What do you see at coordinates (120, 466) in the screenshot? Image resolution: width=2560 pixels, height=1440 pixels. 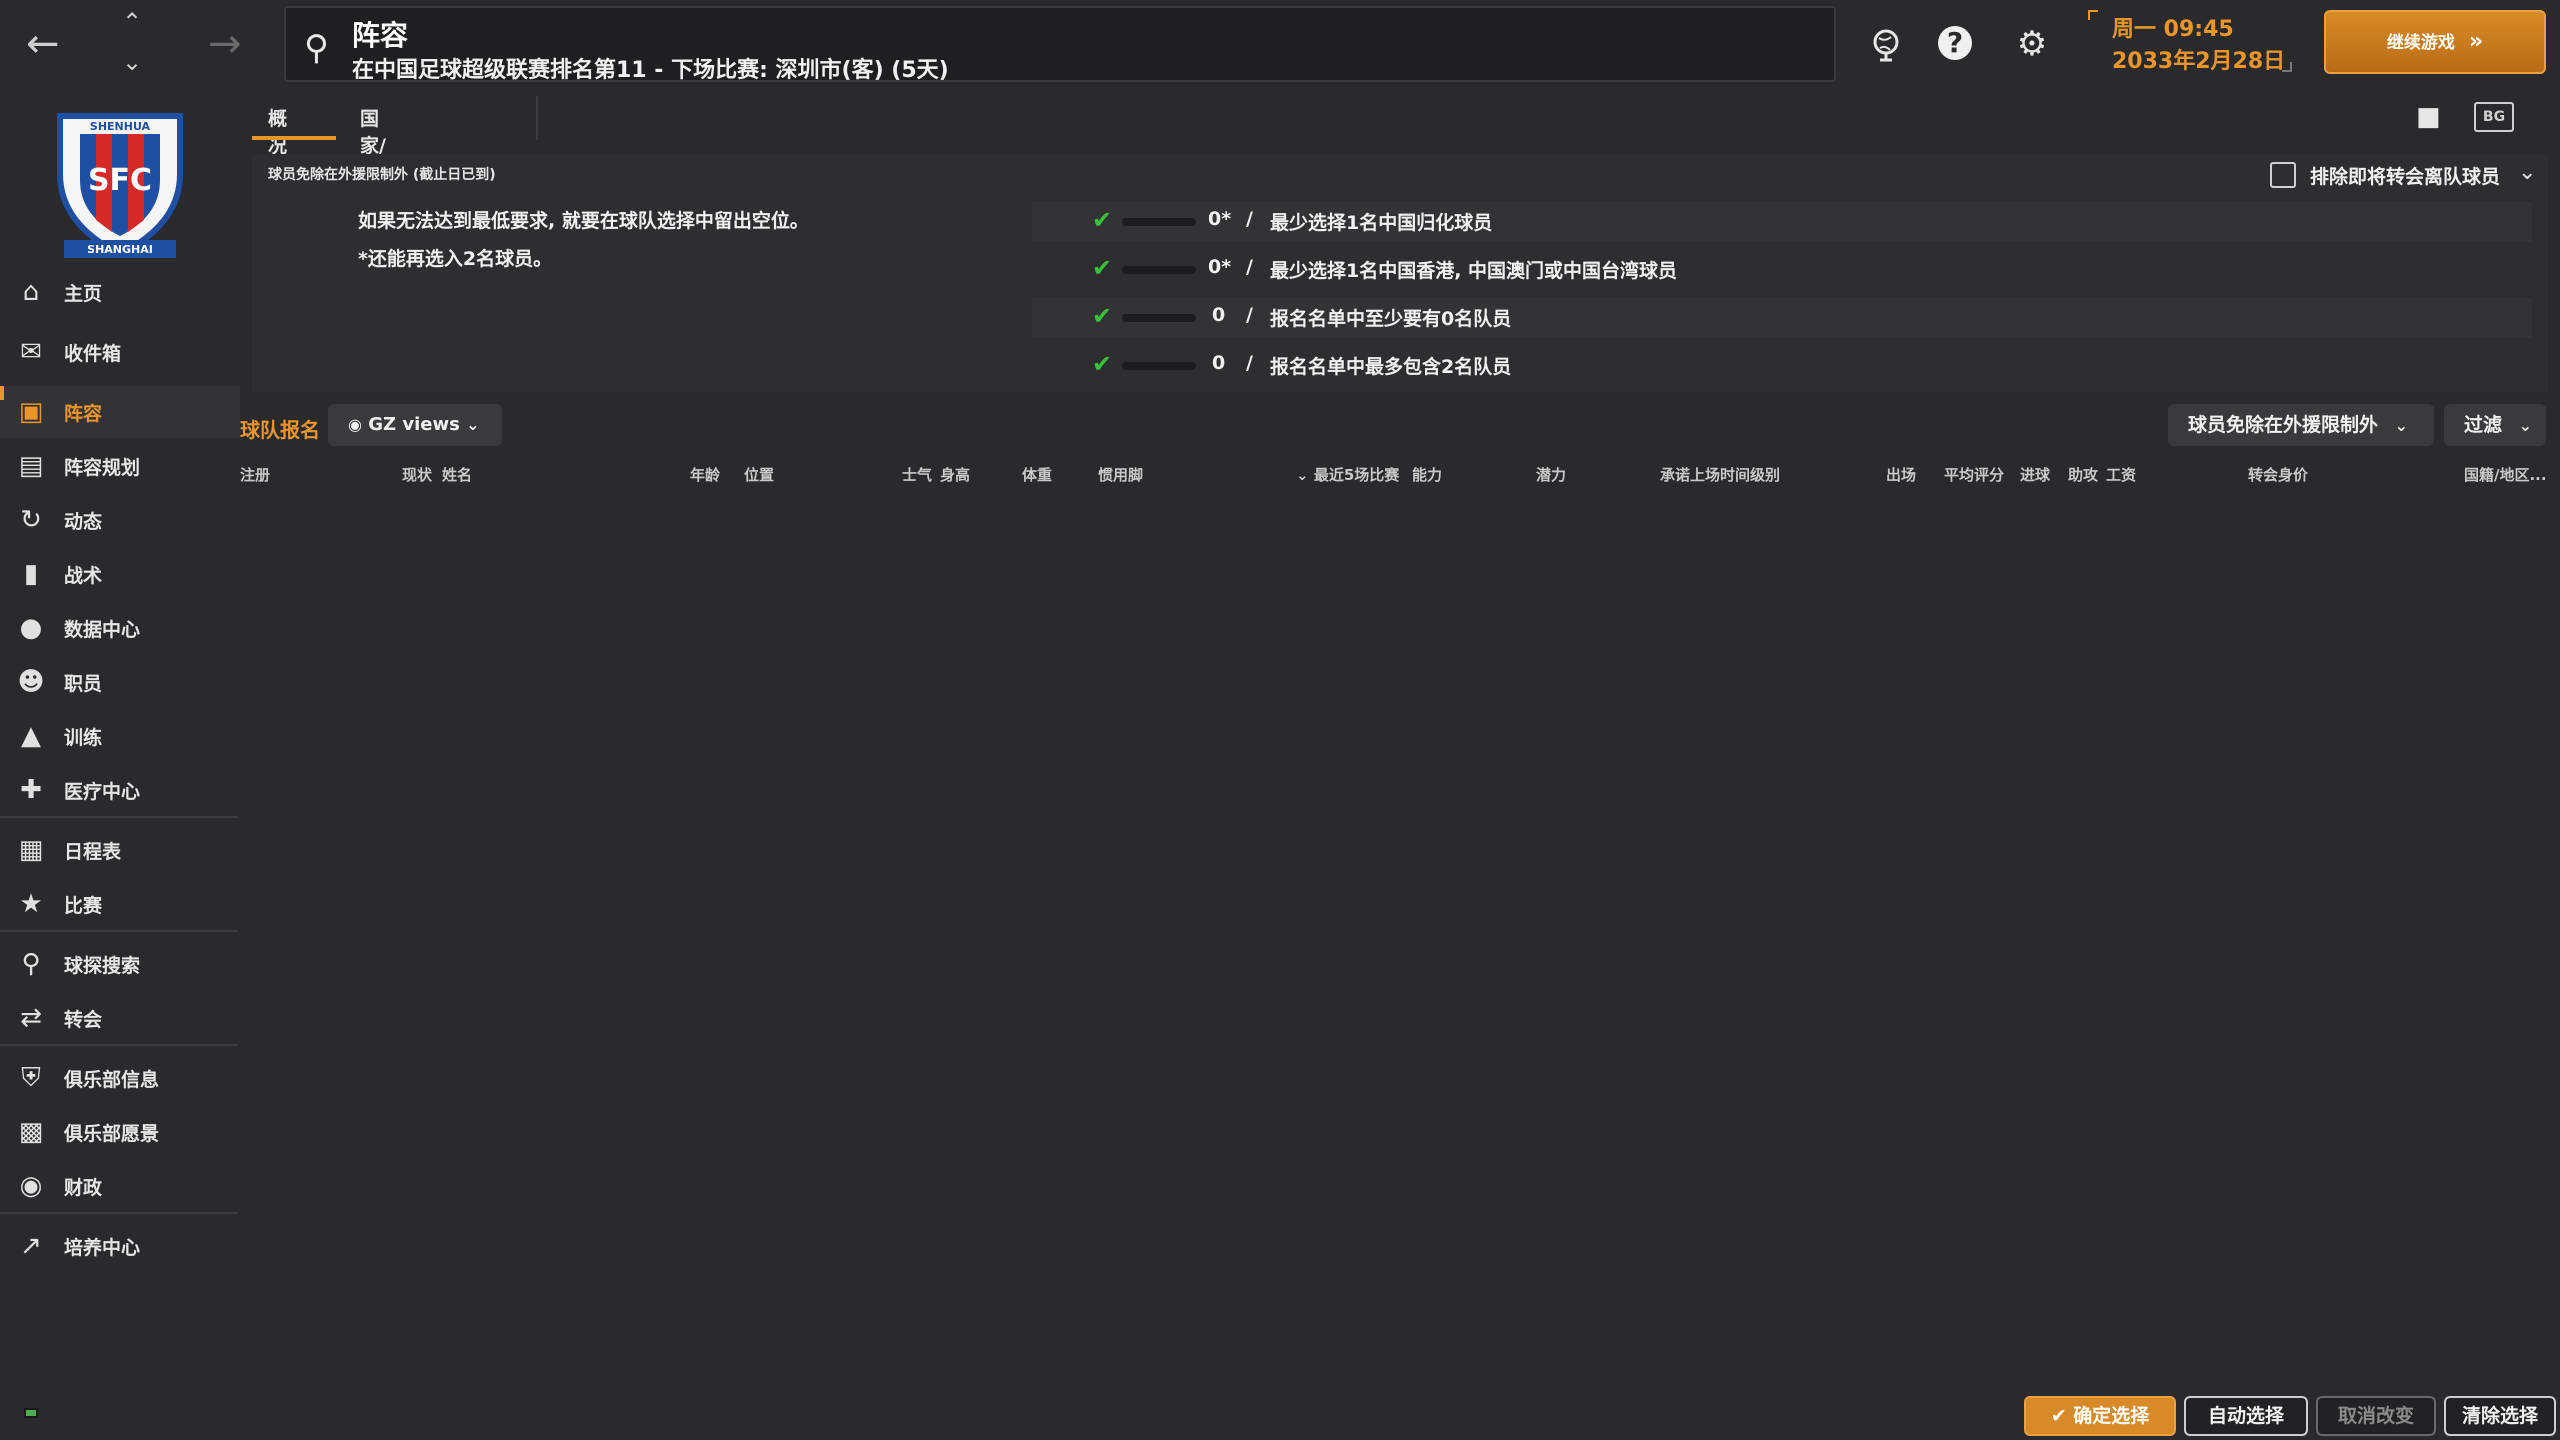 I see `sidebar-item-squad-planner: ▤ 阵容规划` at bounding box center [120, 466].